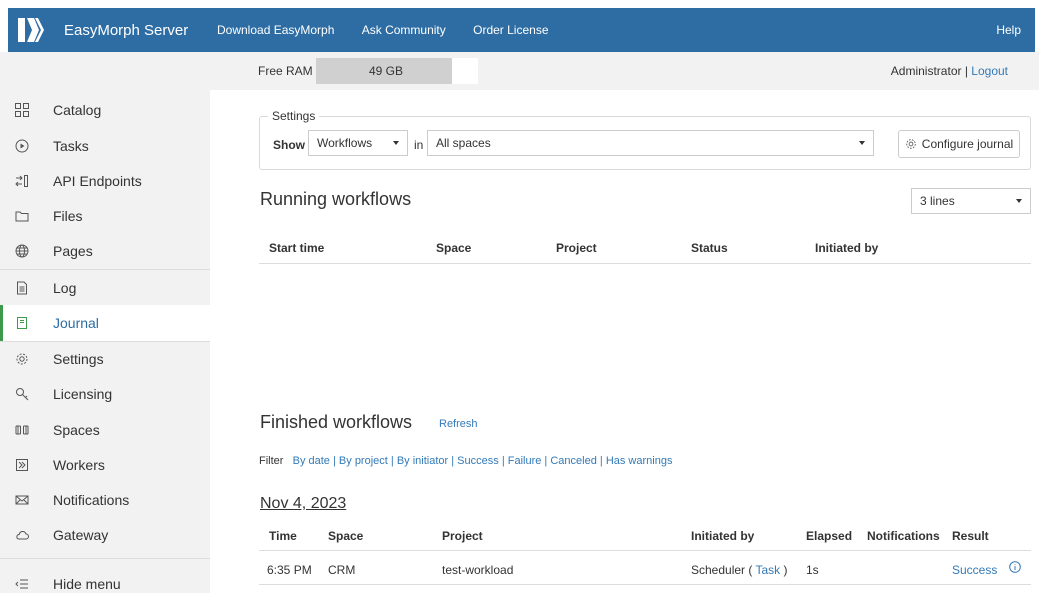  What do you see at coordinates (363, 461) in the screenshot?
I see `filter-by-project: By project` at bounding box center [363, 461].